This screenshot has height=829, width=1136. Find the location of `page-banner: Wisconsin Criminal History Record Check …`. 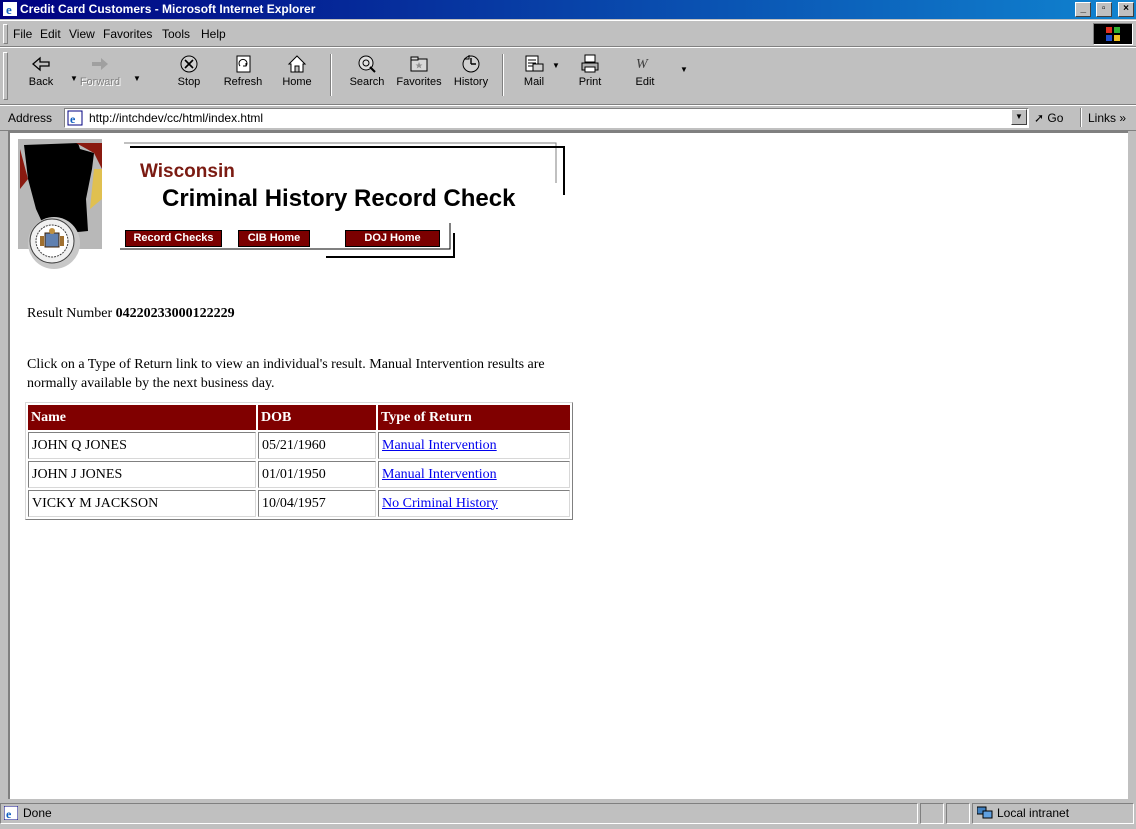

page-banner: Wisconsin Criminal History Record Check … is located at coordinates (290, 203).